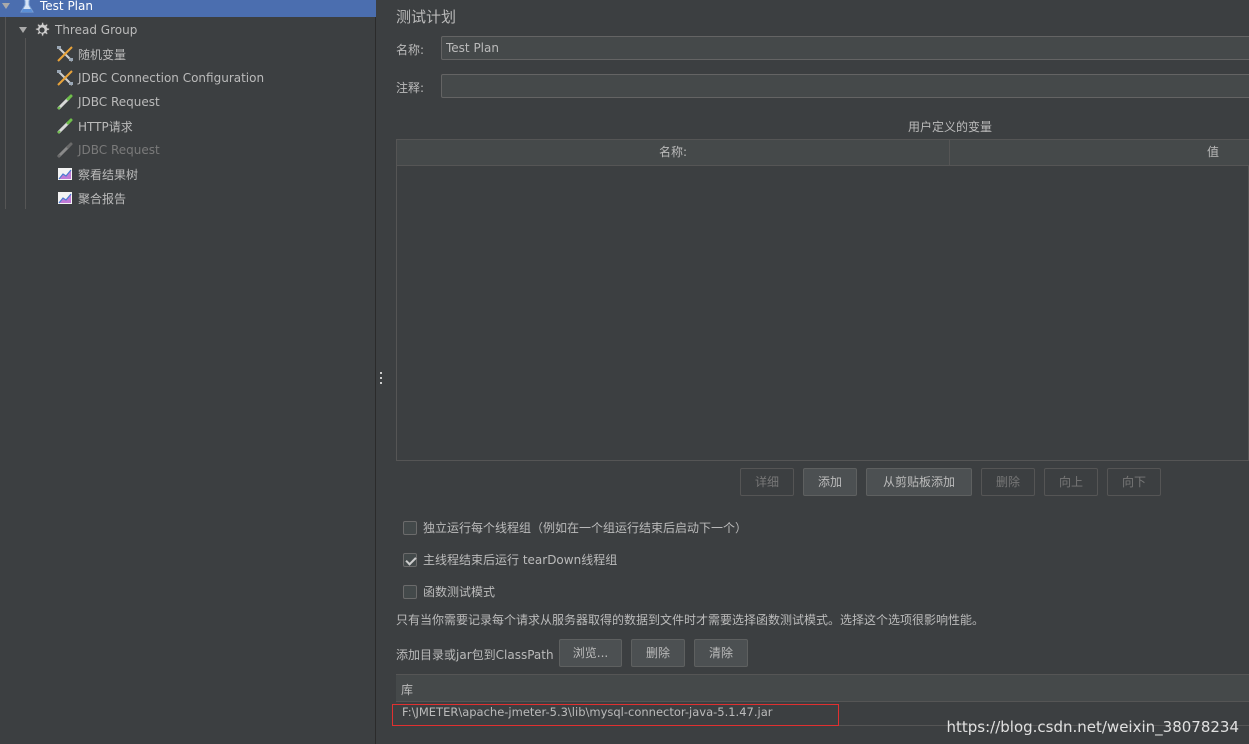  I want to click on comment-input, so click(845, 86).